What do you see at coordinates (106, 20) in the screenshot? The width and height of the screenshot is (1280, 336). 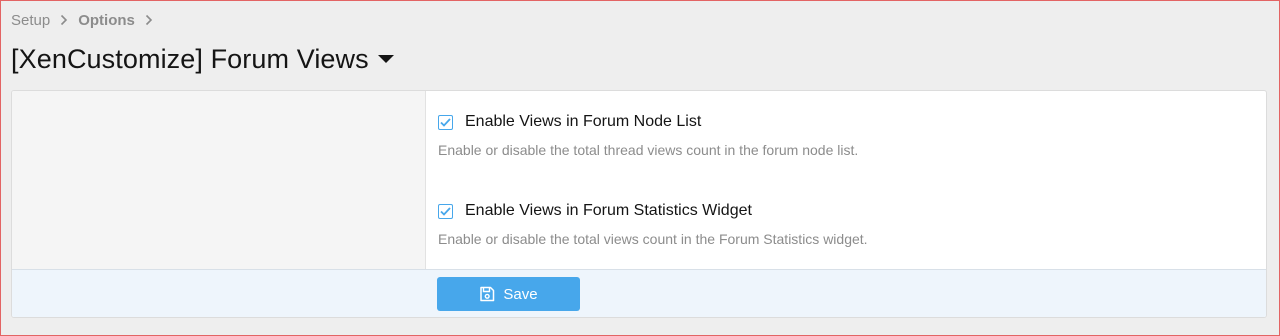 I see `breadcrumb-item-options: Options` at bounding box center [106, 20].